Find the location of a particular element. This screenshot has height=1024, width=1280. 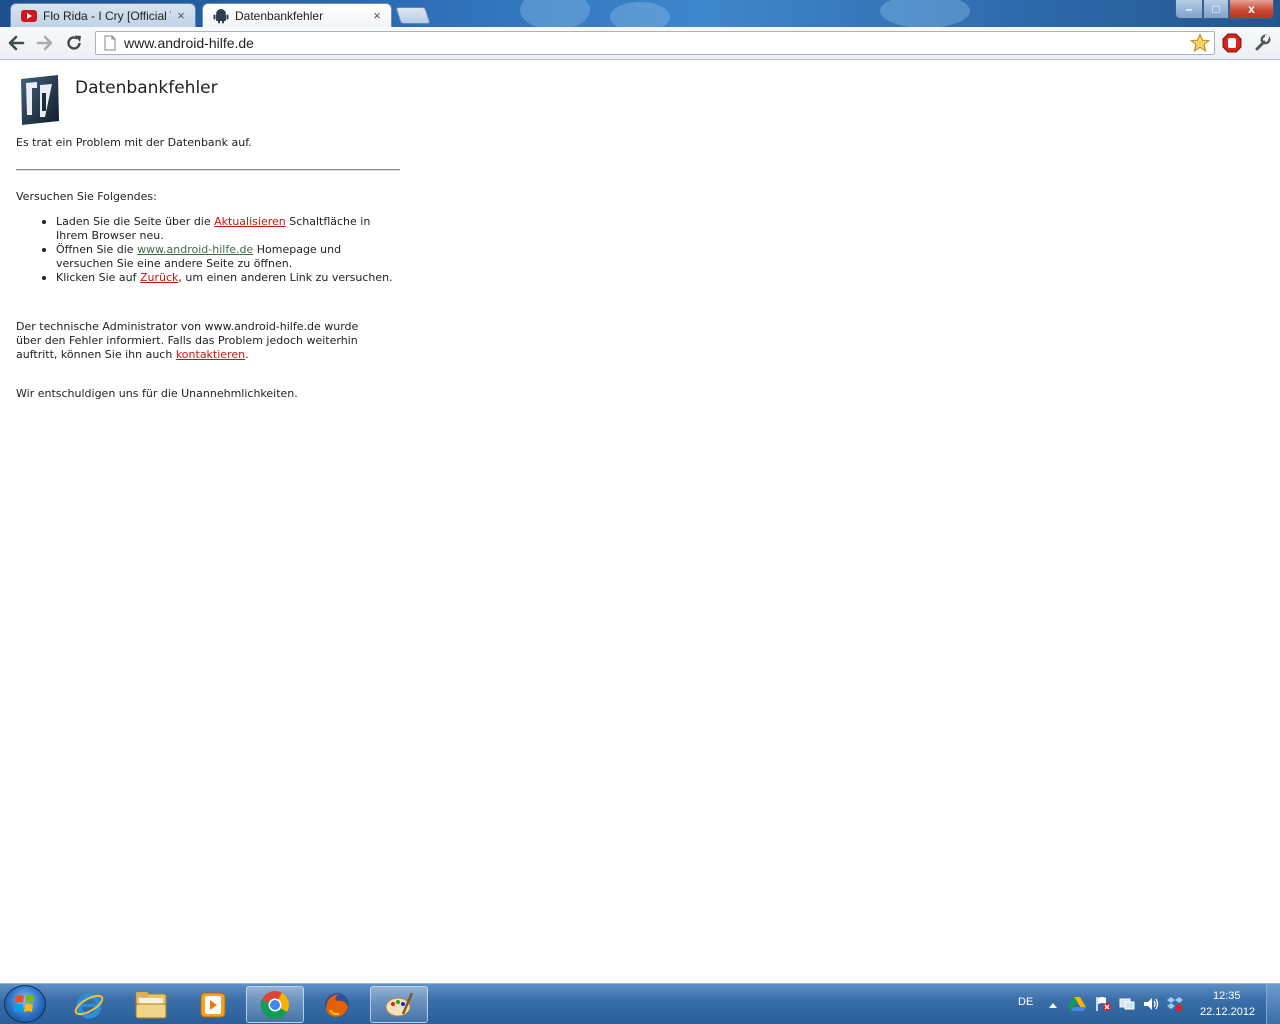

browser-toolbar: www.android-hilfe.de is located at coordinates (640, 43).